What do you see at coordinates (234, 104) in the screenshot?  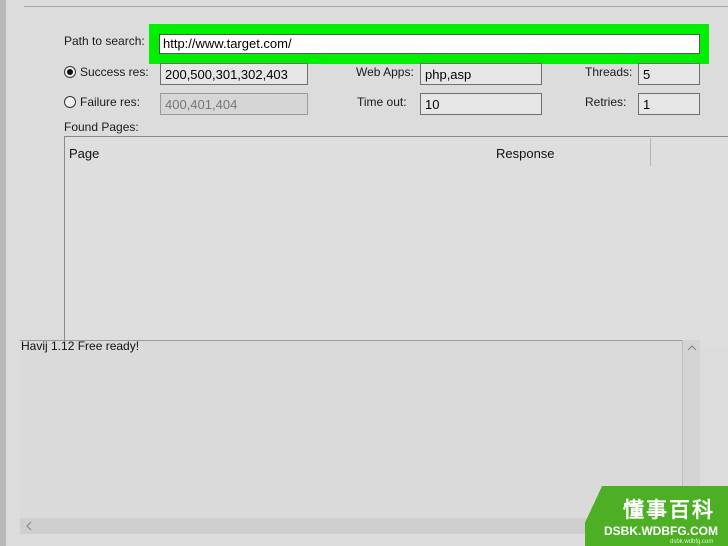 I see `failure-codes-field: 400,401,404` at bounding box center [234, 104].